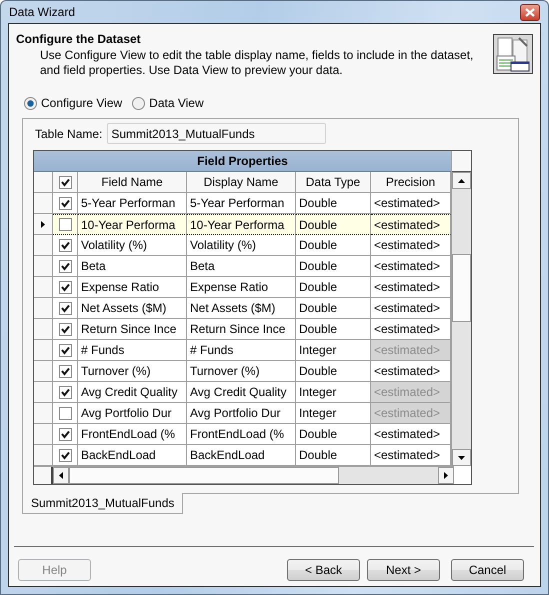  What do you see at coordinates (411, 182) in the screenshot?
I see `column-header: Precision` at bounding box center [411, 182].